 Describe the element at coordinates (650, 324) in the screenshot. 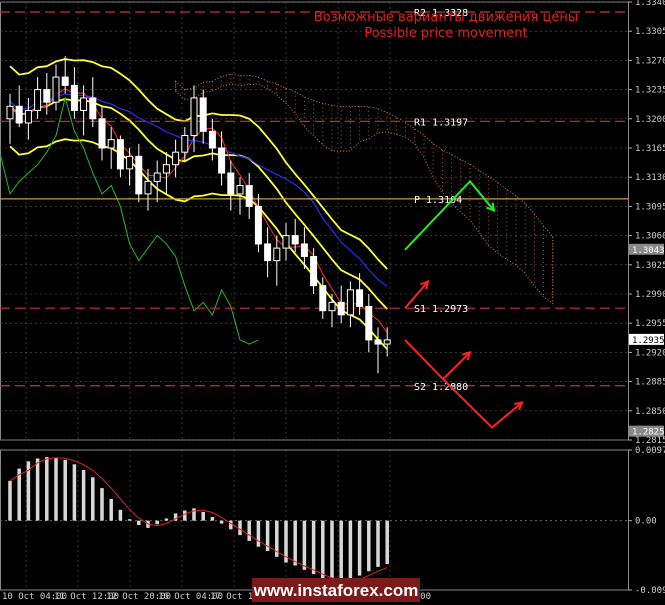

I see `price-tick-label: 1.2955` at that location.